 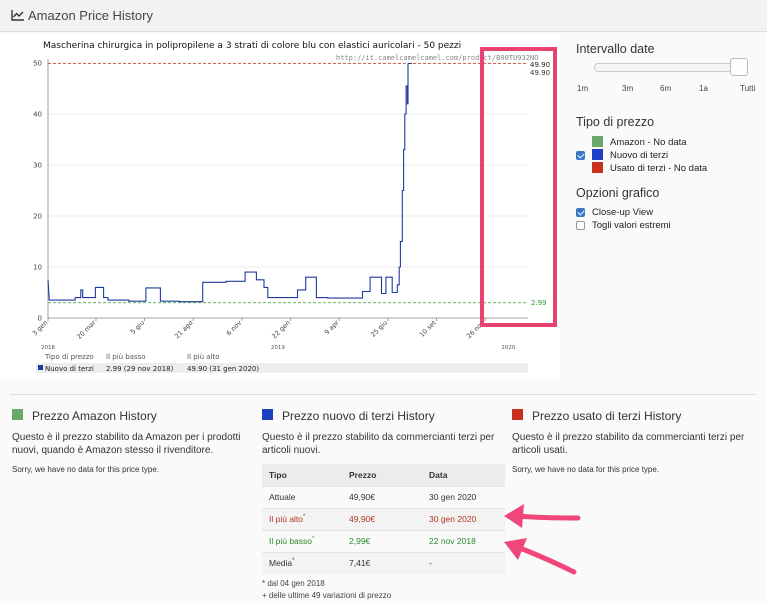 What do you see at coordinates (671, 67) in the screenshot?
I see `date-range-slider-track` at bounding box center [671, 67].